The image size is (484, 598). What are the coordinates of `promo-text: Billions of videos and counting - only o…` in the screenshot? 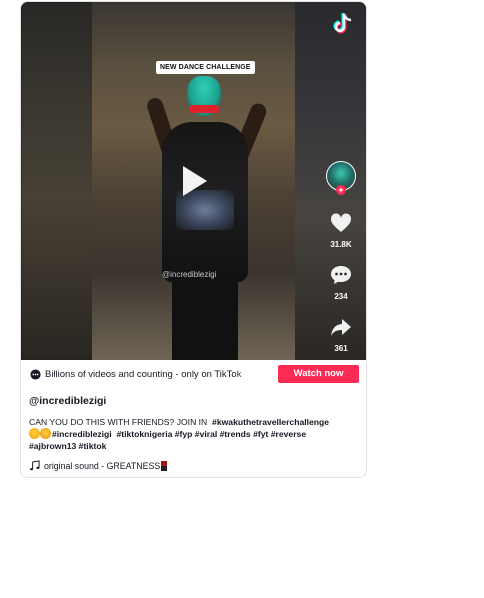 It's located at (143, 374).